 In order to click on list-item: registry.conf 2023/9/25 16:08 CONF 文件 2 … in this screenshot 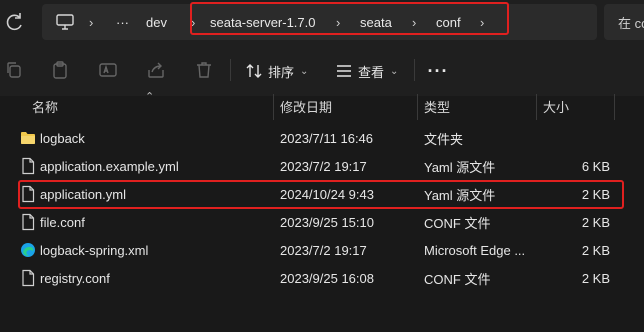, I will do `click(322, 278)`.